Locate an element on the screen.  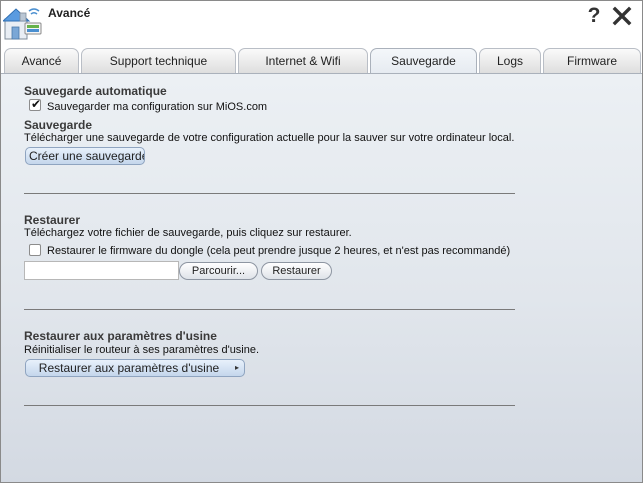
tab-sauvegarde: Sauvegarde is located at coordinates (423, 60).